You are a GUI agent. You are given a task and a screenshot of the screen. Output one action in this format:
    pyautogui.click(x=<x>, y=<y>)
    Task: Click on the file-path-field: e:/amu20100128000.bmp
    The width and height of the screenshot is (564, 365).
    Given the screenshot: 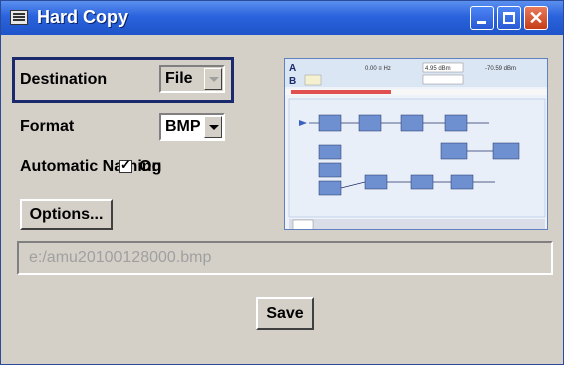 What is the action you would take?
    pyautogui.click(x=285, y=258)
    